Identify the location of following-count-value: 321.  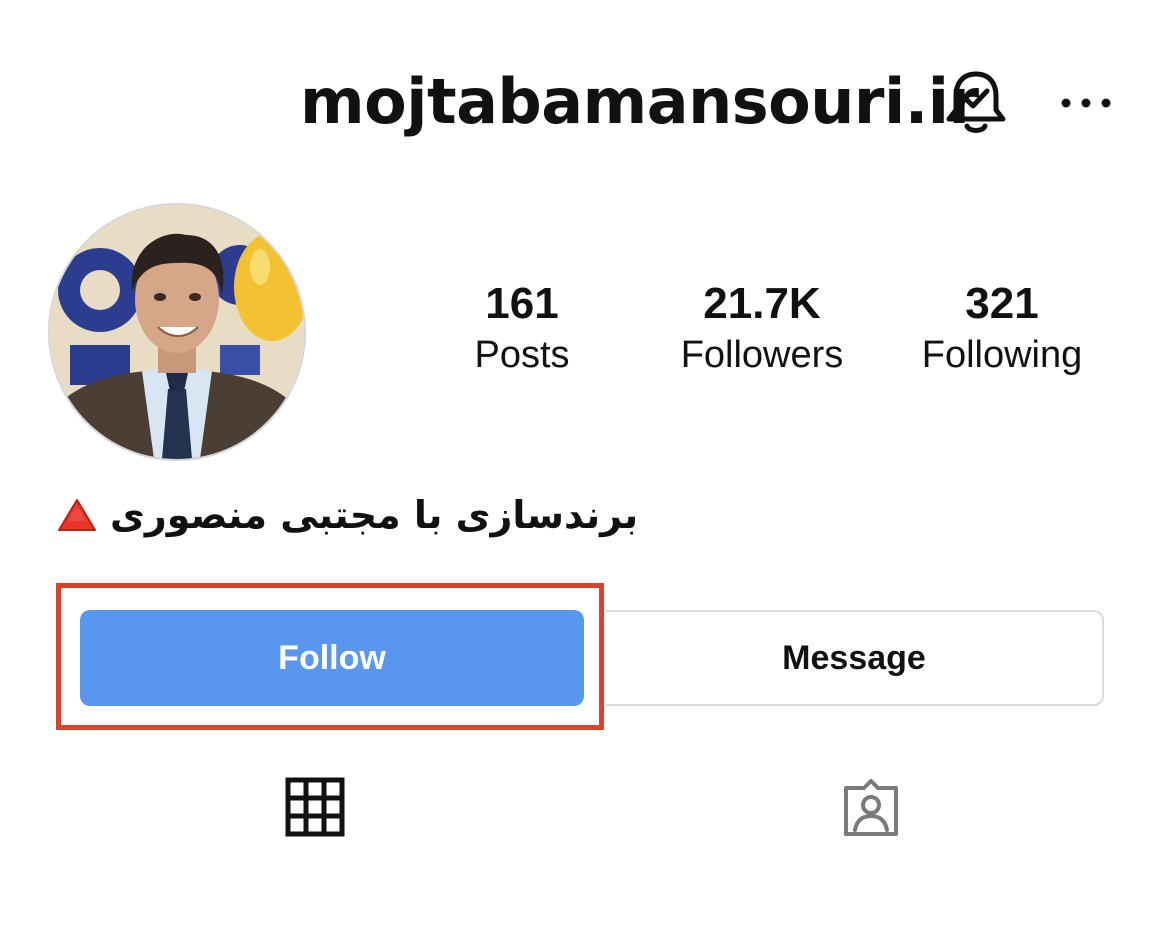
(1002, 303).